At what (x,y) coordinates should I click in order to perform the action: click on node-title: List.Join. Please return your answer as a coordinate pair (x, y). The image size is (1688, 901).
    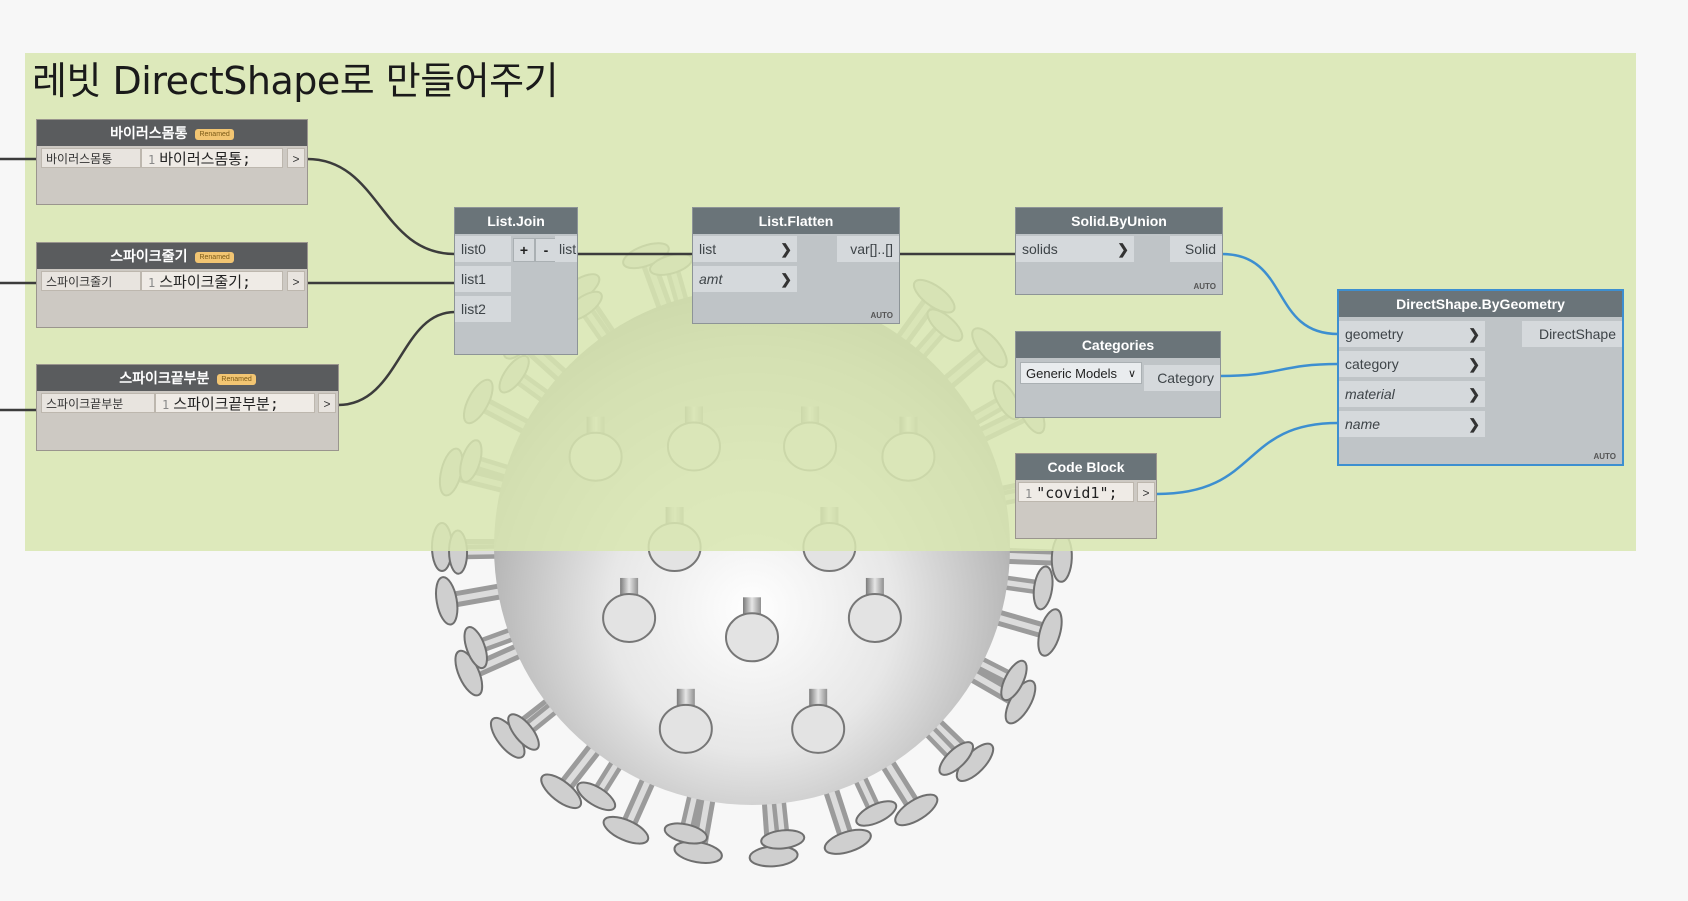
    Looking at the image, I should click on (516, 221).